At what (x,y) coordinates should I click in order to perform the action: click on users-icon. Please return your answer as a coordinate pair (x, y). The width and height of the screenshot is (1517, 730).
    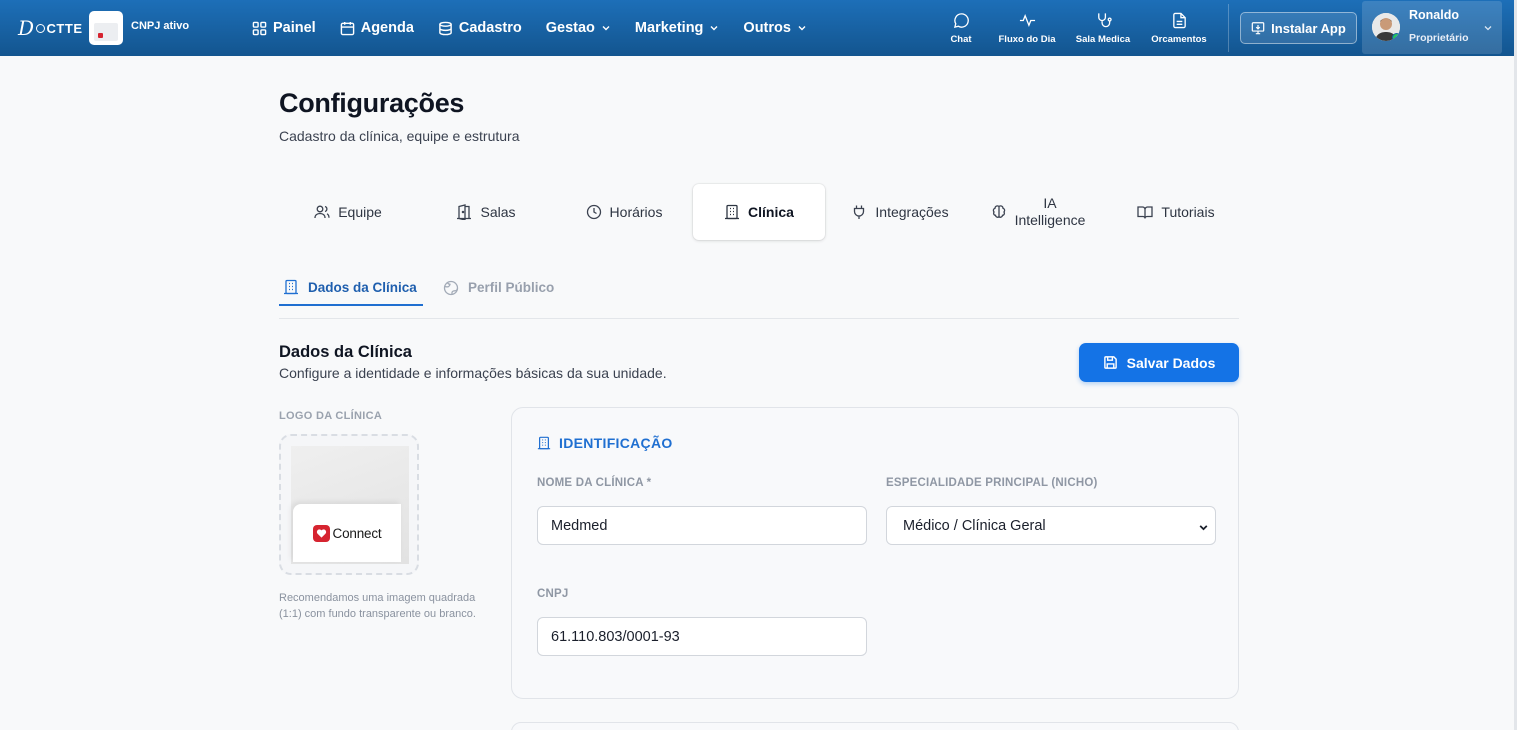
    Looking at the image, I should click on (322, 212).